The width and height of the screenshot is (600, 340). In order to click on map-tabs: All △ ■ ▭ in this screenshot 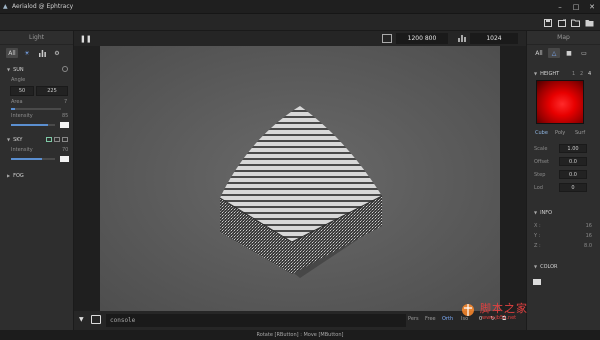, I will do `click(563, 53)`.